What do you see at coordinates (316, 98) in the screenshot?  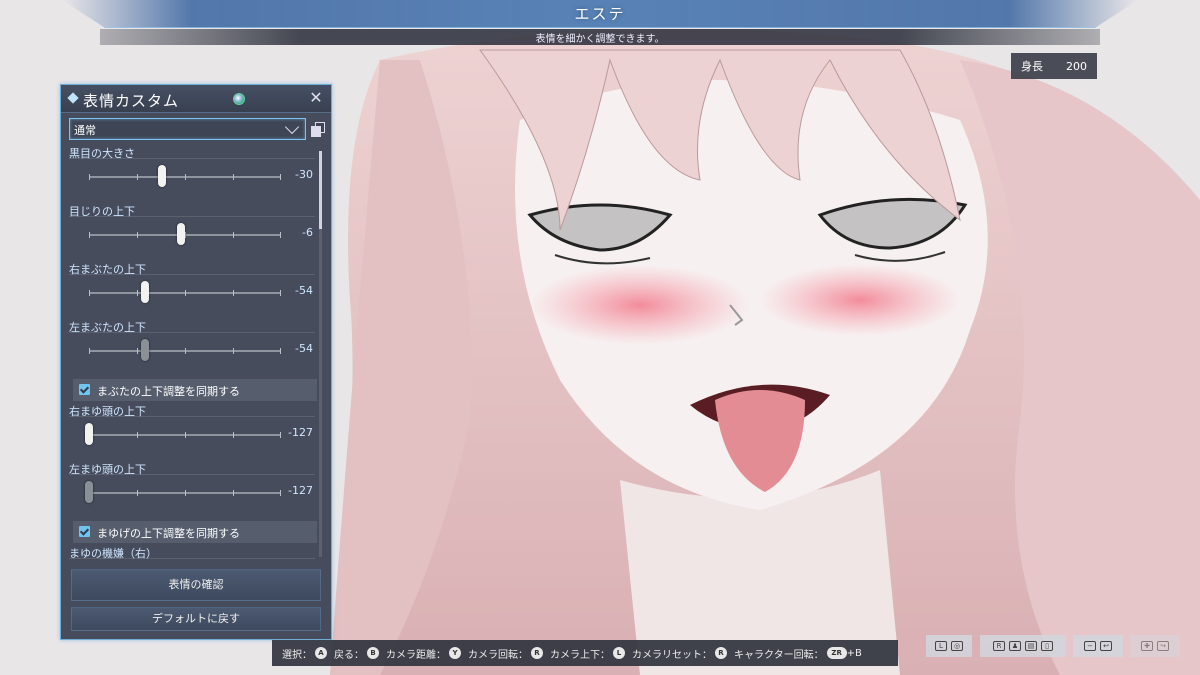 I see `close-icon: ✕` at bounding box center [316, 98].